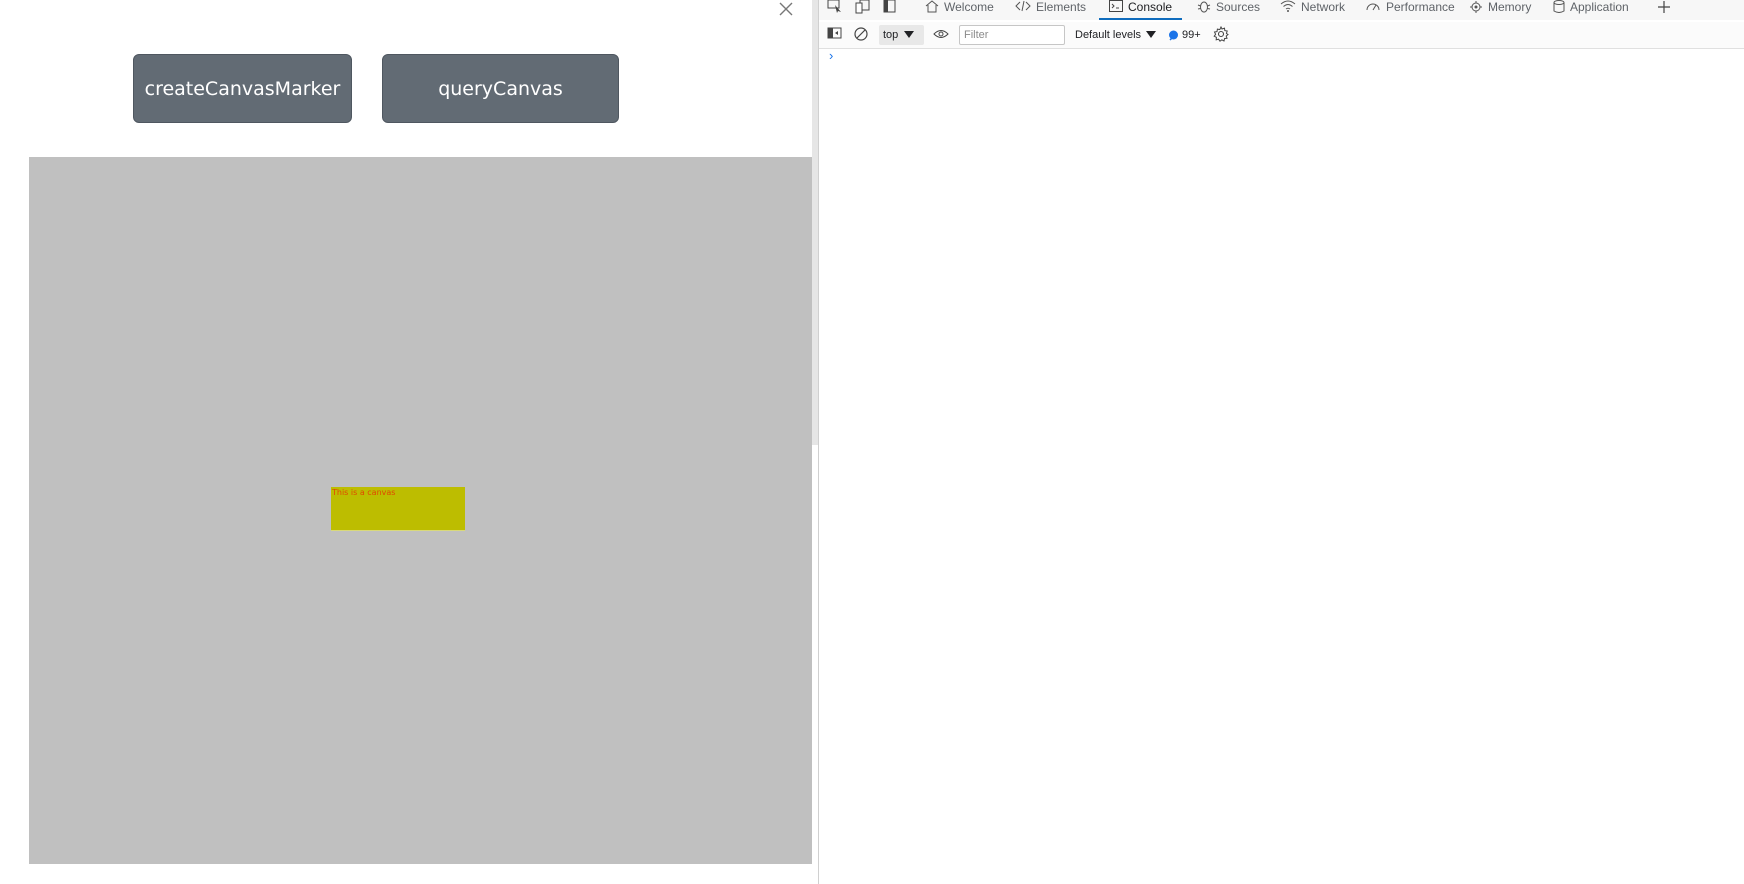 The height and width of the screenshot is (884, 1744). Describe the element at coordinates (969, 7) in the screenshot. I see `tab-label: Welcome` at that location.